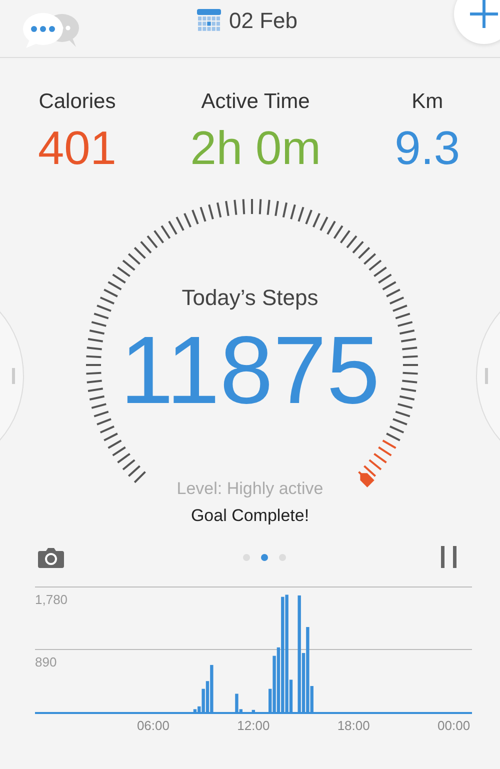 This screenshot has height=769, width=500. I want to click on axis-label: 1,780, so click(51, 599).